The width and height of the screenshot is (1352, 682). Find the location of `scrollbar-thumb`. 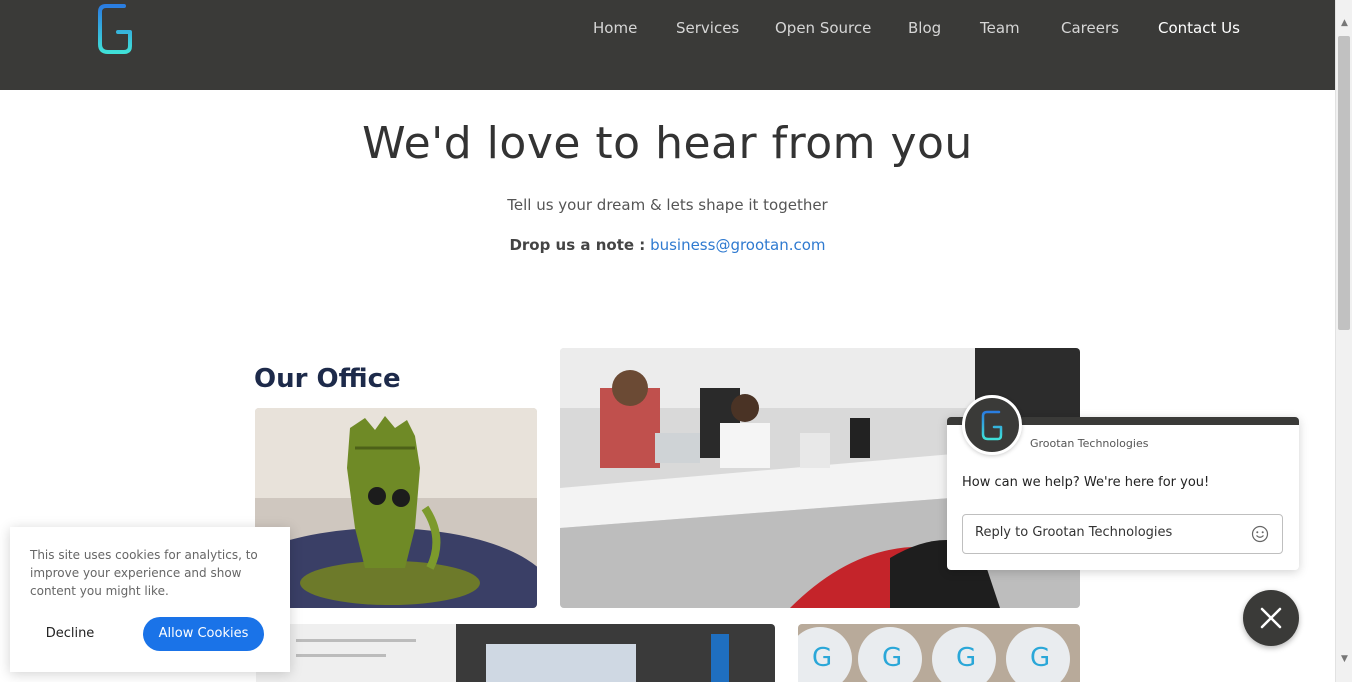

scrollbar-thumb is located at coordinates (1344, 183).